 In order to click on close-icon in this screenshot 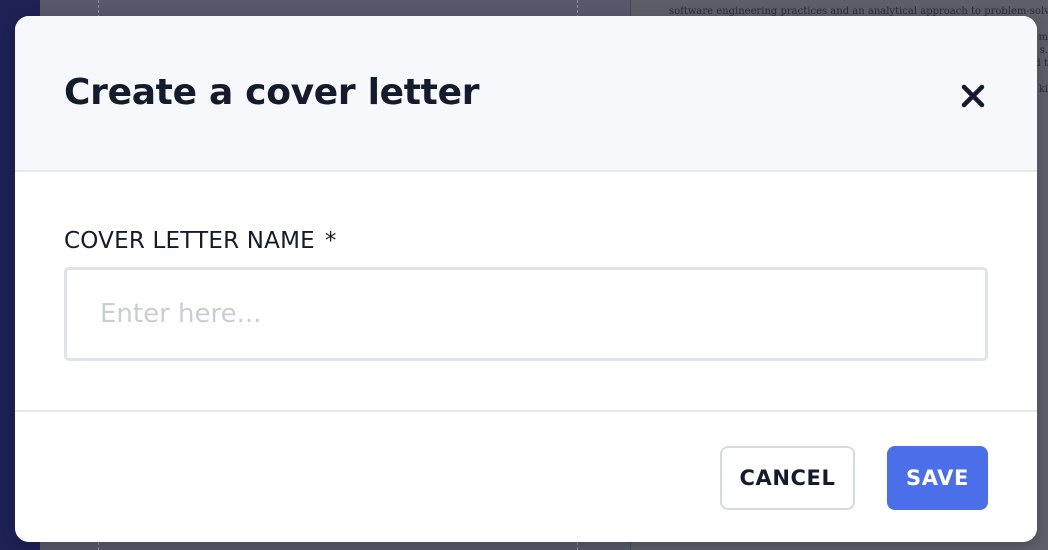, I will do `click(973, 96)`.